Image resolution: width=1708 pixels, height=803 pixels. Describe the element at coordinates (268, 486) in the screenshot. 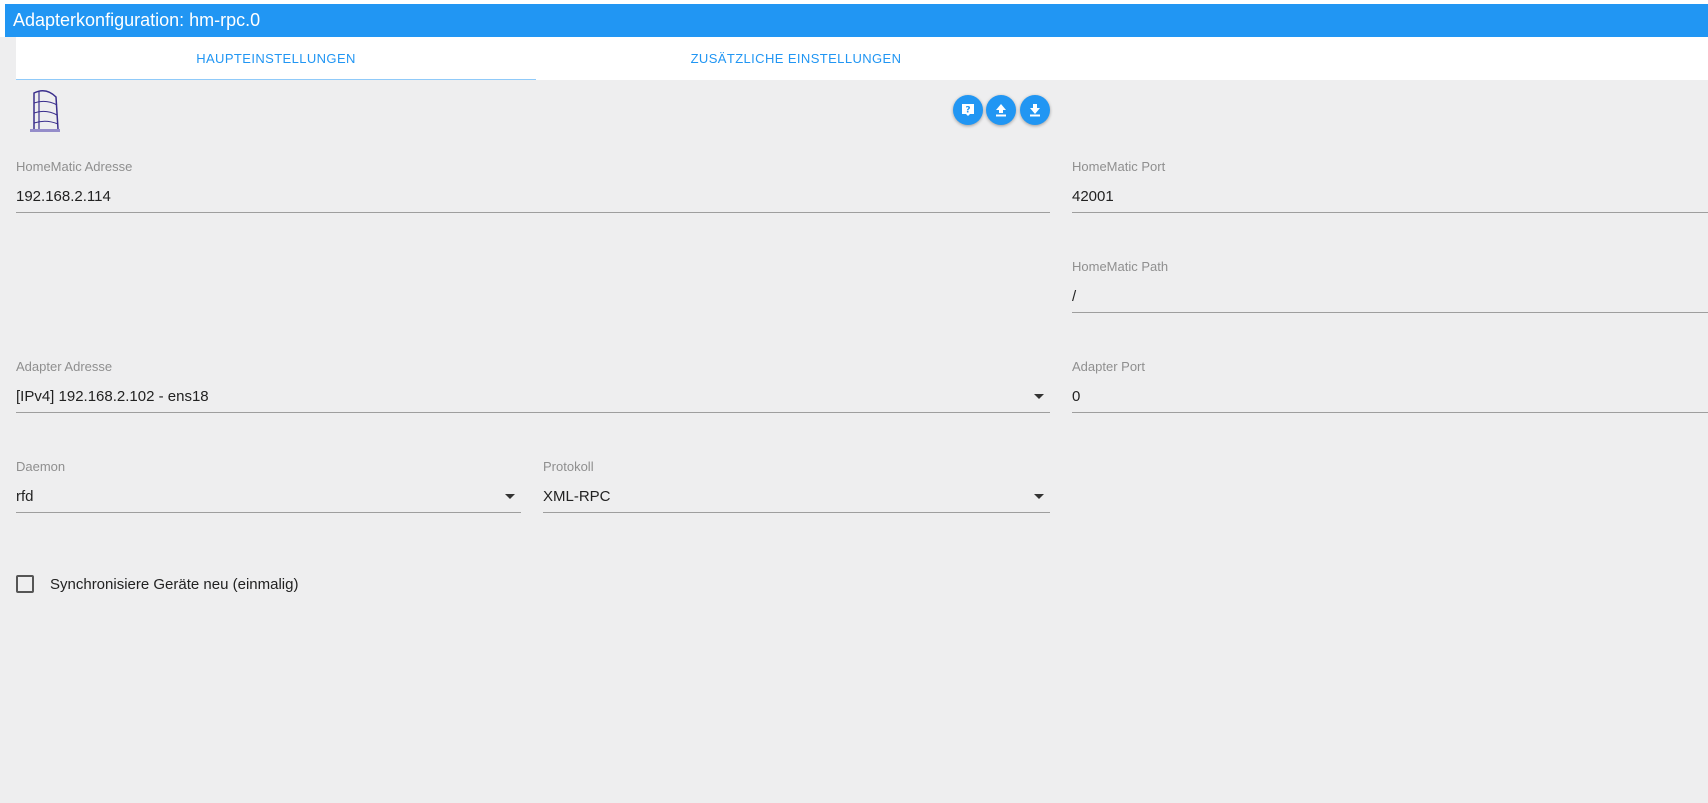

I see `daemon-field: Daemon rfd` at that location.